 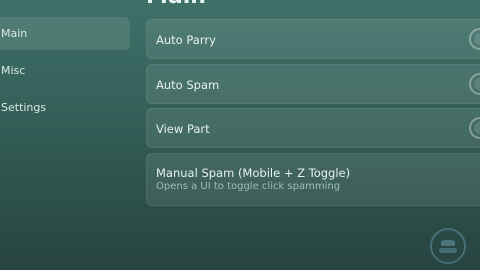 What do you see at coordinates (13, 70) in the screenshot?
I see `sidebar-item-label: Misc` at bounding box center [13, 70].